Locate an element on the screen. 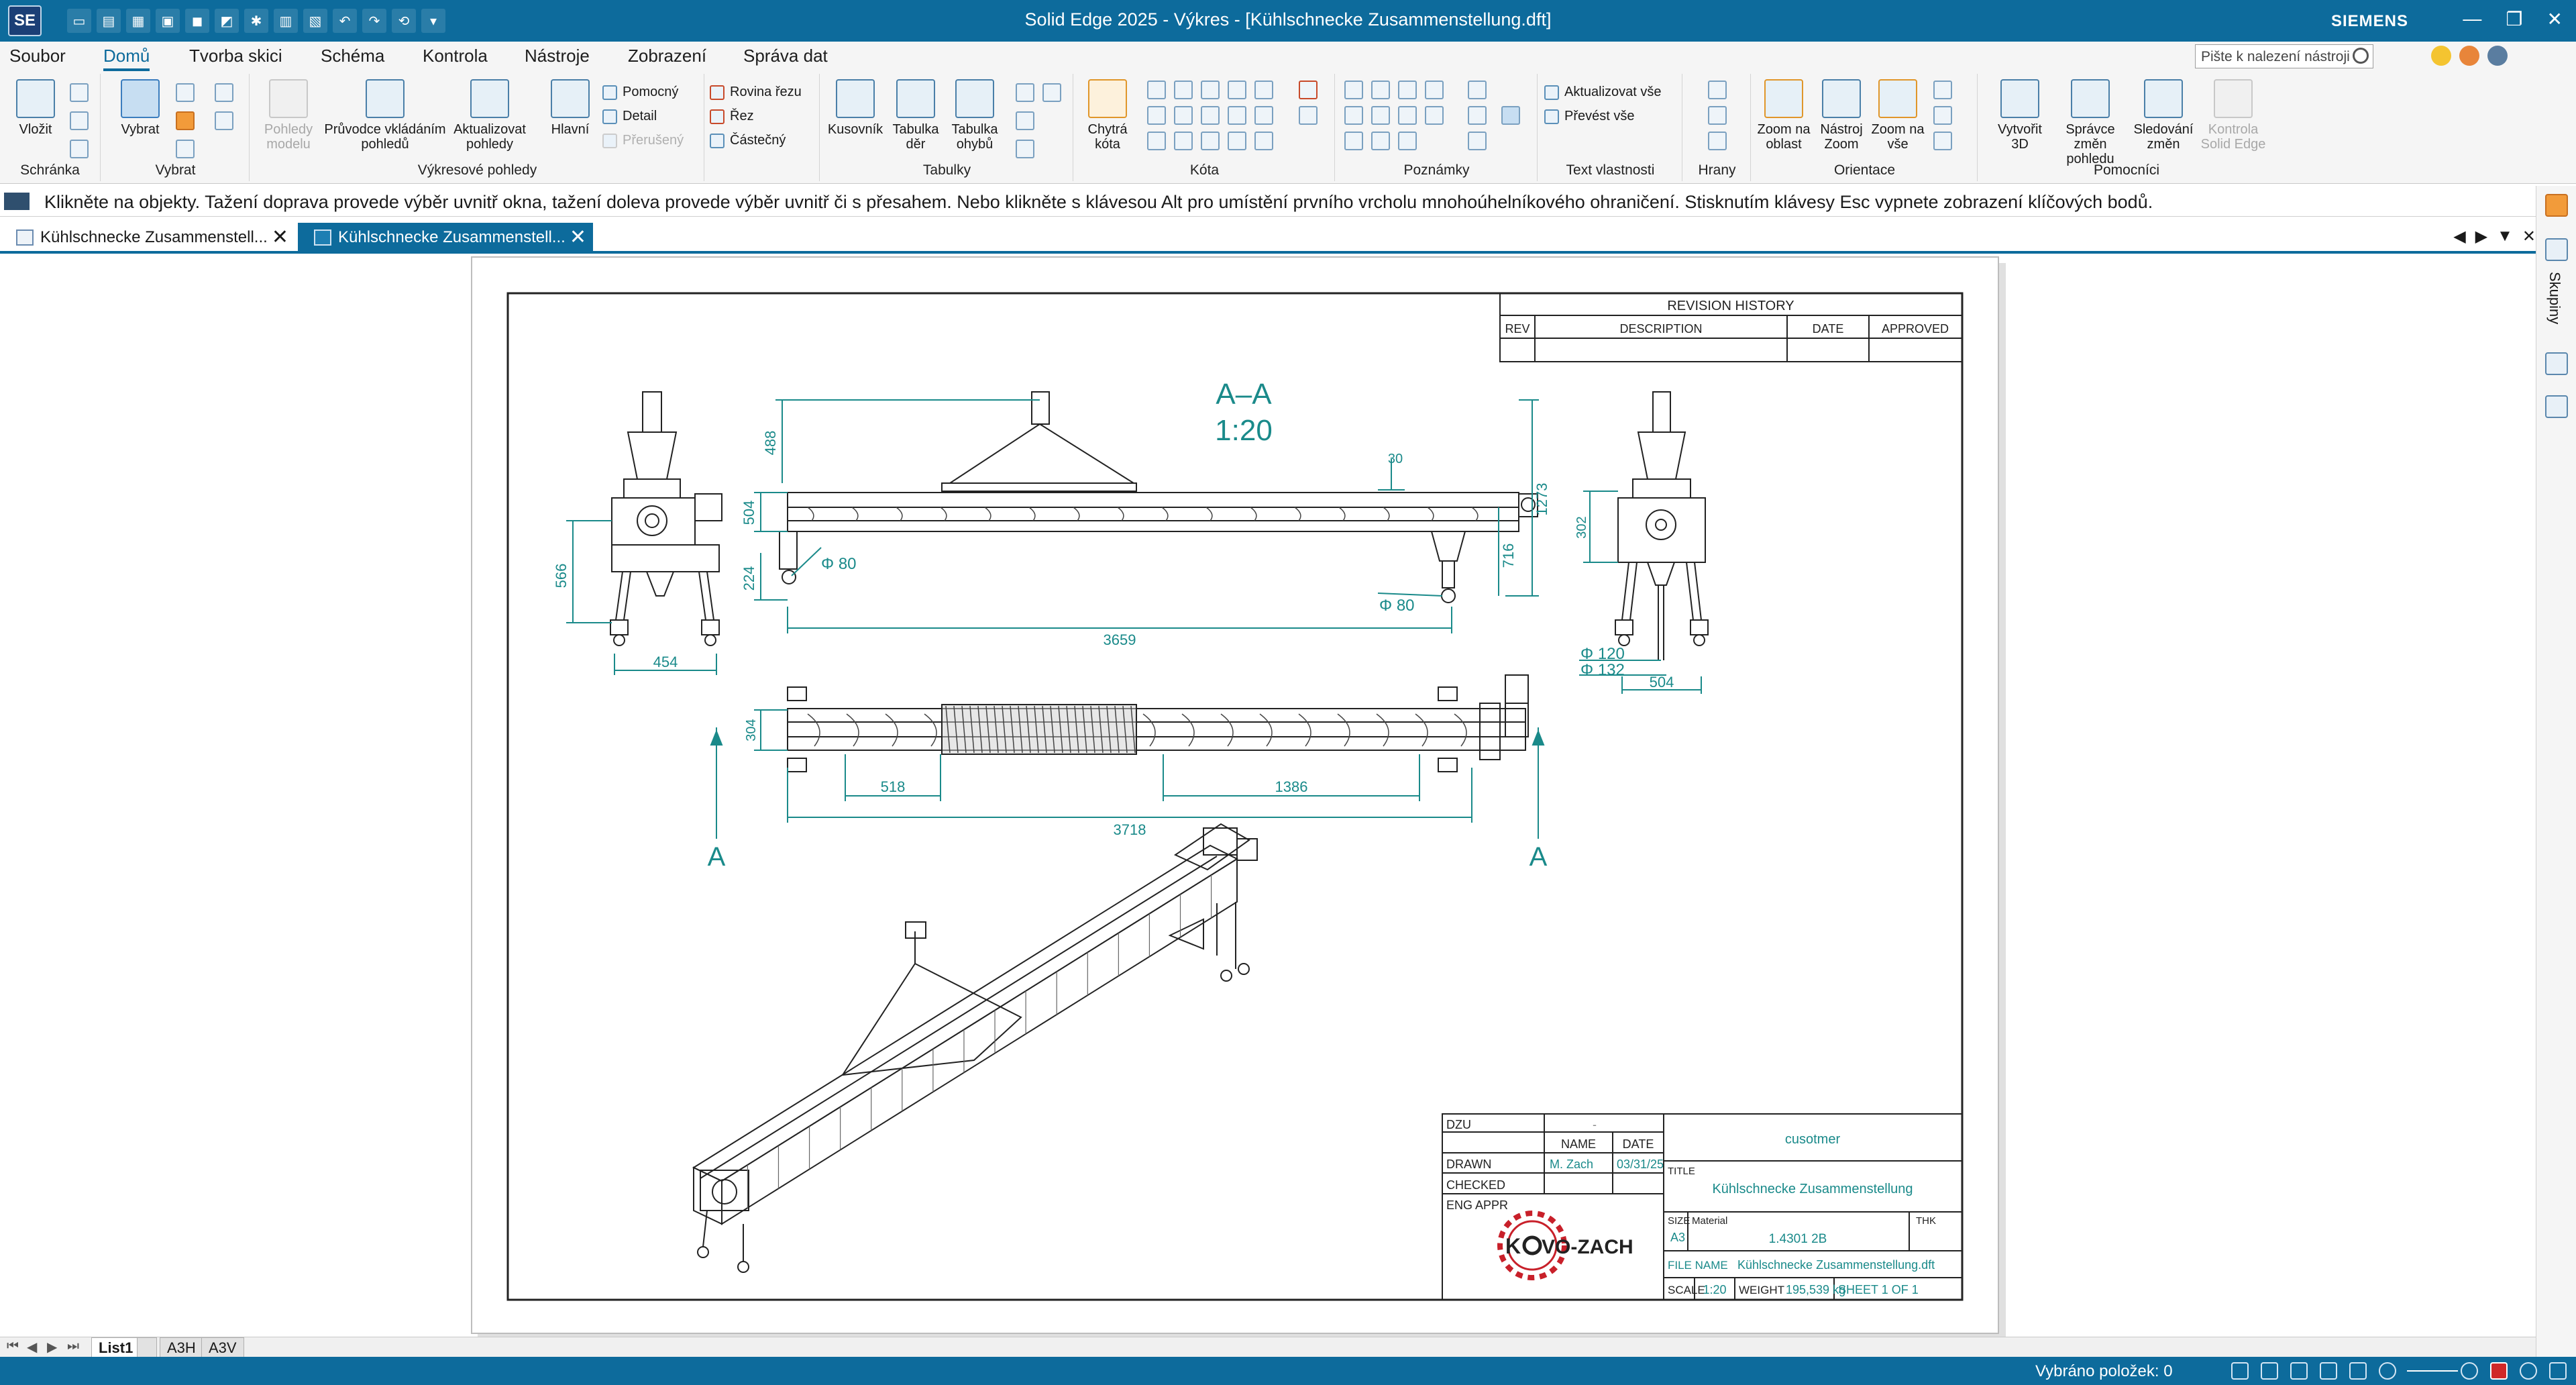 This screenshot has height=1385, width=2576. frown-feedback-icon is located at coordinates (2469, 56).